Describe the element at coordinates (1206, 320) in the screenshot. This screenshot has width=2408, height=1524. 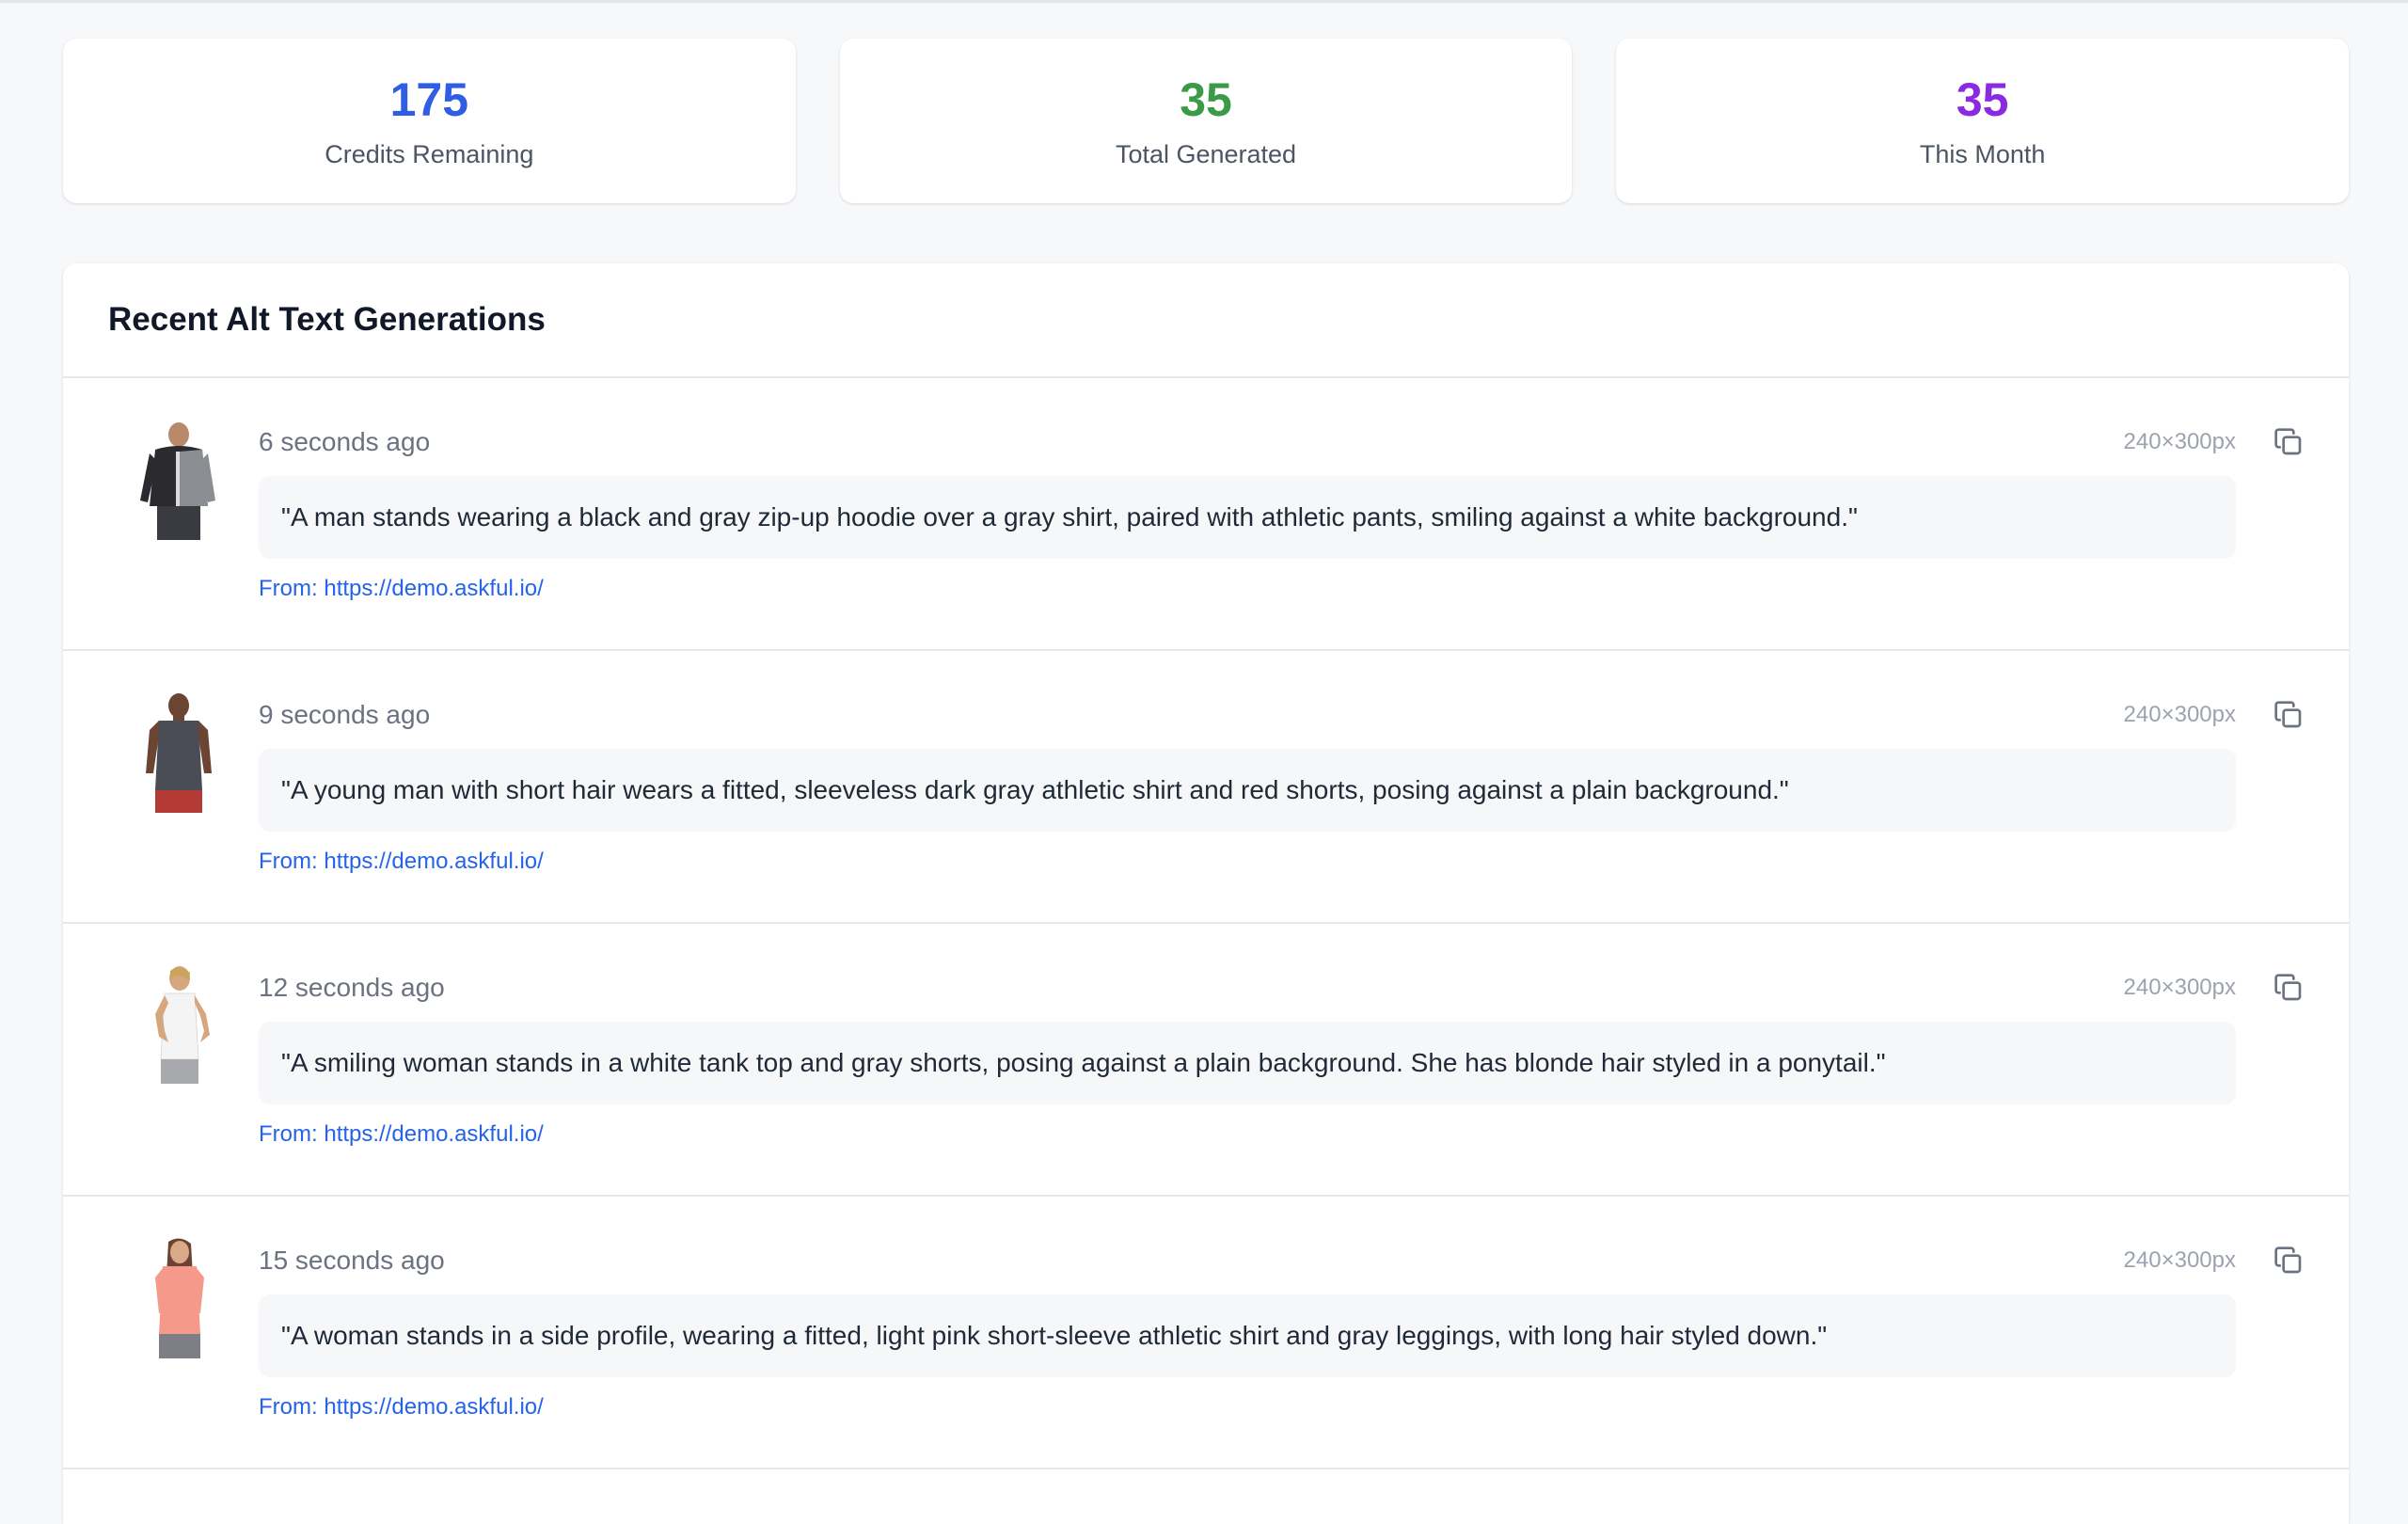
I see `panel-header: Recent Alt Text Generations` at that location.